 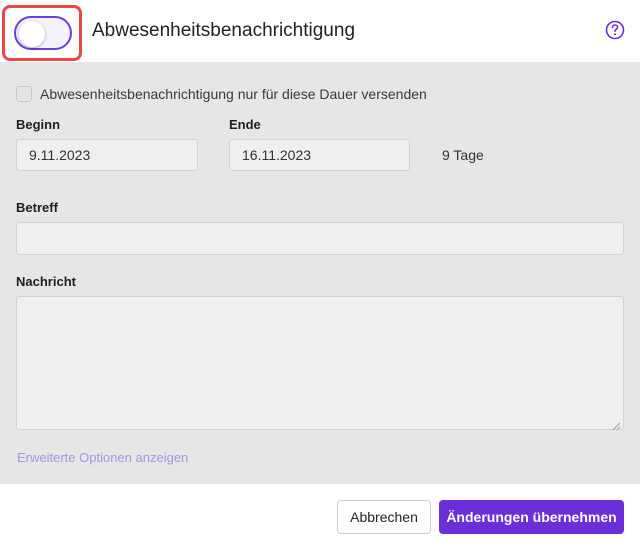 I want to click on dialog-title: Abwesenheitsbenachrichtigung, so click(x=224, y=30).